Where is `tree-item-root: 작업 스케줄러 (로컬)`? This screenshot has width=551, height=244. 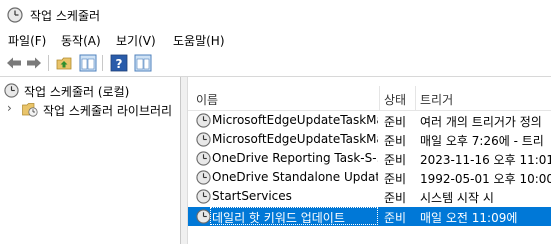
tree-item-root: 작업 스케줄러 (로컬) is located at coordinates (90, 90).